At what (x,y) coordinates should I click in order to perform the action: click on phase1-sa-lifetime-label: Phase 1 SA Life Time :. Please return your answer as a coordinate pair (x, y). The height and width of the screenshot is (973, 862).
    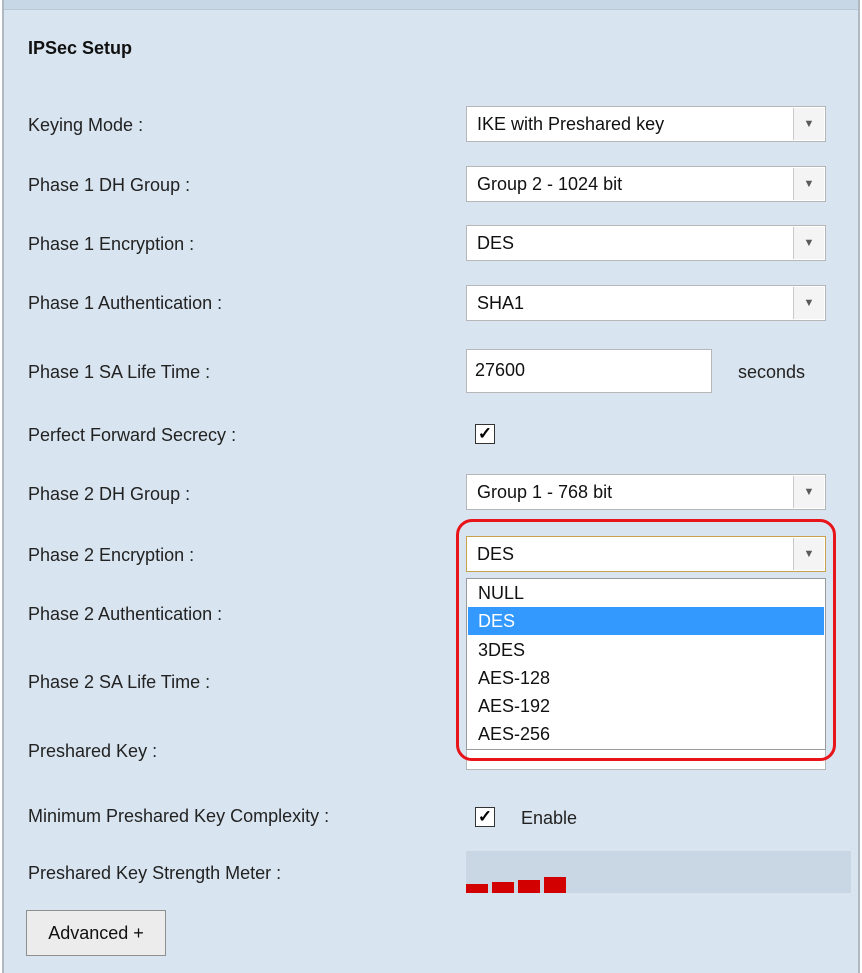
    Looking at the image, I should click on (119, 372).